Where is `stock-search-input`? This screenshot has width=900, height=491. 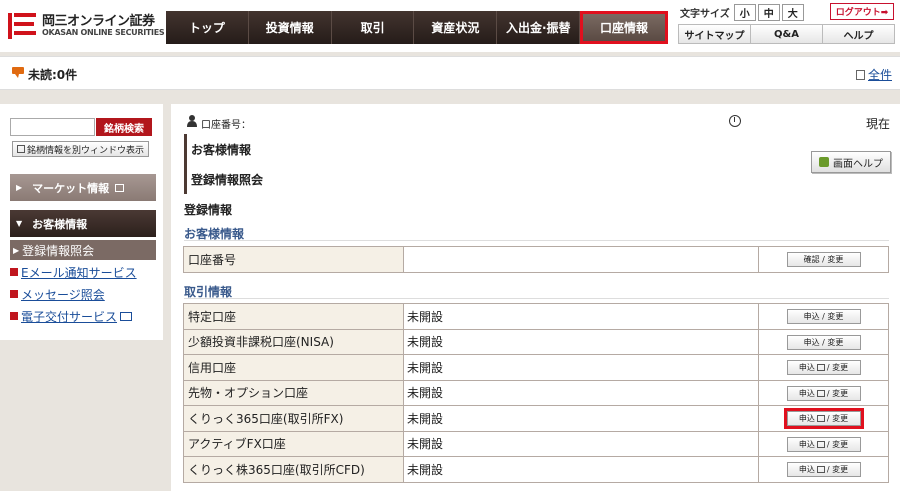
stock-search-input is located at coordinates (52, 127).